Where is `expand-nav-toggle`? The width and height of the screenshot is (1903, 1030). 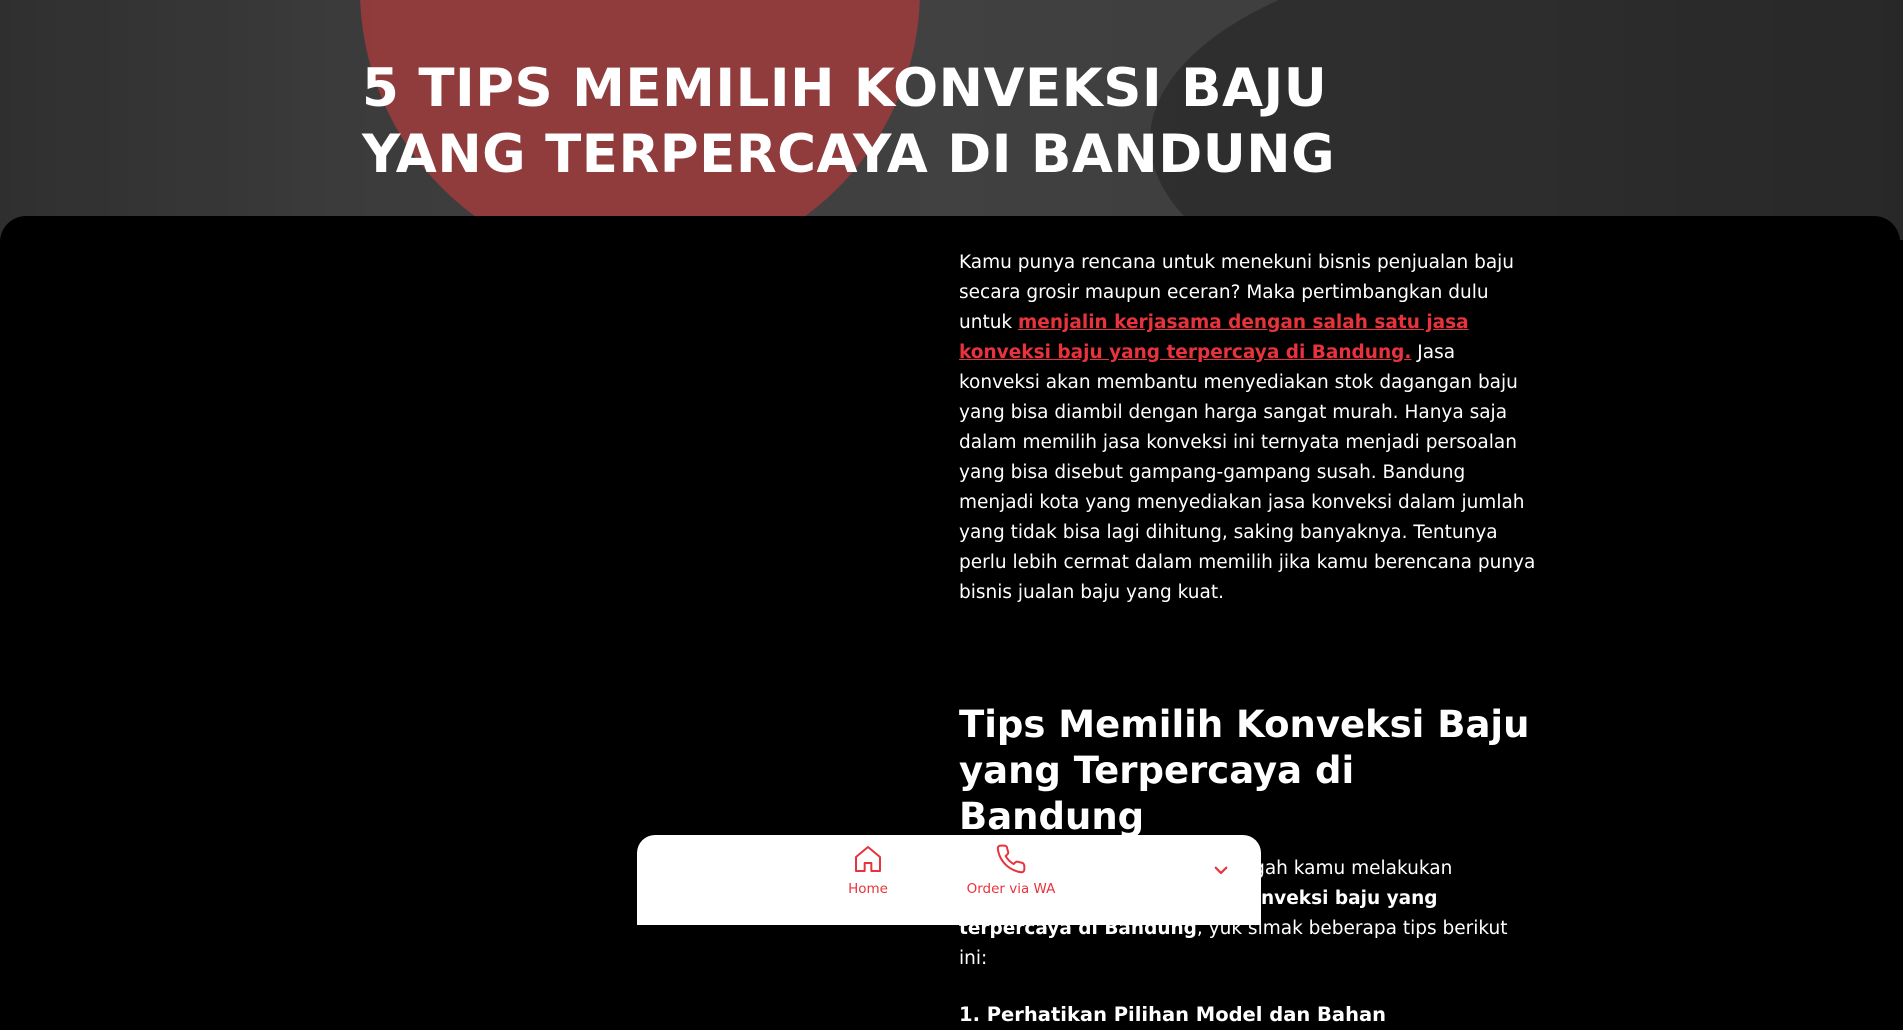
expand-nav-toggle is located at coordinates (1221, 872).